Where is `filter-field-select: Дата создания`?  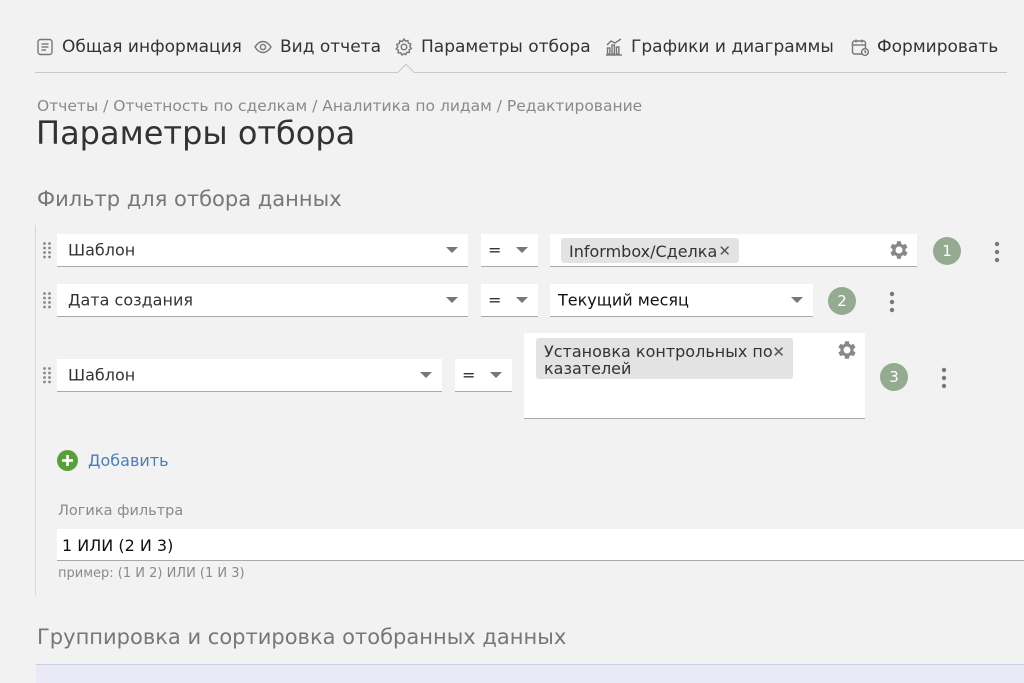 filter-field-select: Дата создания is located at coordinates (262, 300).